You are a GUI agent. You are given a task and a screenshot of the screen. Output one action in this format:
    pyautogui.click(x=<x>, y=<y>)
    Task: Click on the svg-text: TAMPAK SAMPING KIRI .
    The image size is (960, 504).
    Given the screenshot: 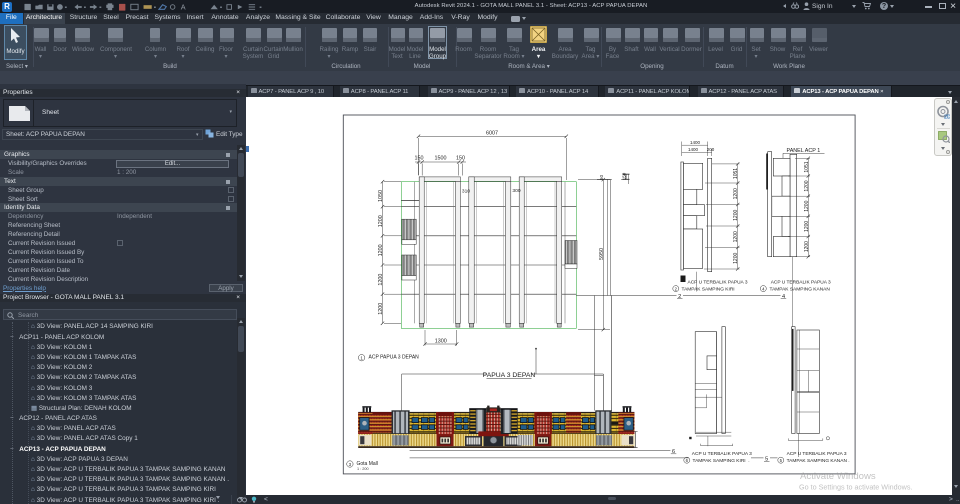 What is the action you would take?
    pyautogui.click(x=721, y=461)
    